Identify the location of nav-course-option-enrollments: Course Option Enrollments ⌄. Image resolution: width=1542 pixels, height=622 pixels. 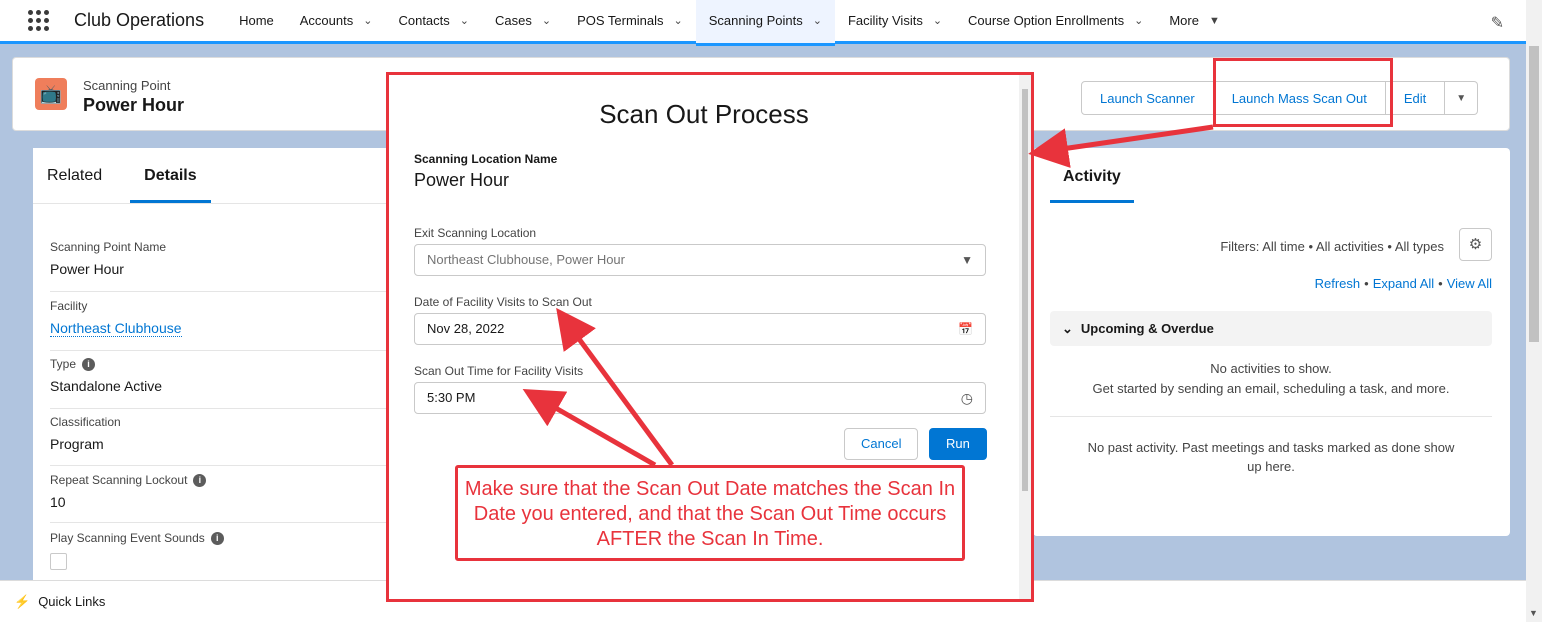
(1055, 21).